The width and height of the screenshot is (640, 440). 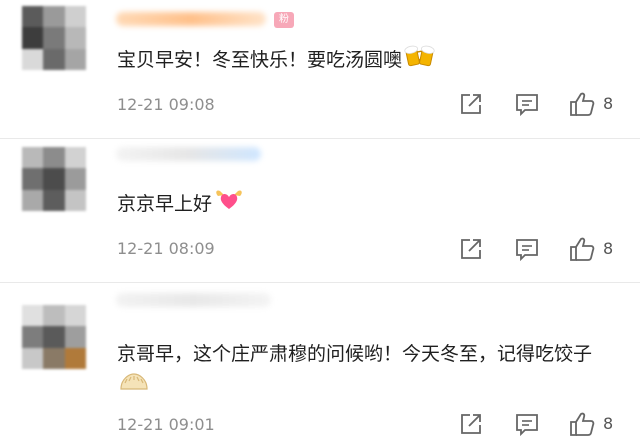 I want to click on beer-cheers-emoji-icon, so click(x=420, y=60).